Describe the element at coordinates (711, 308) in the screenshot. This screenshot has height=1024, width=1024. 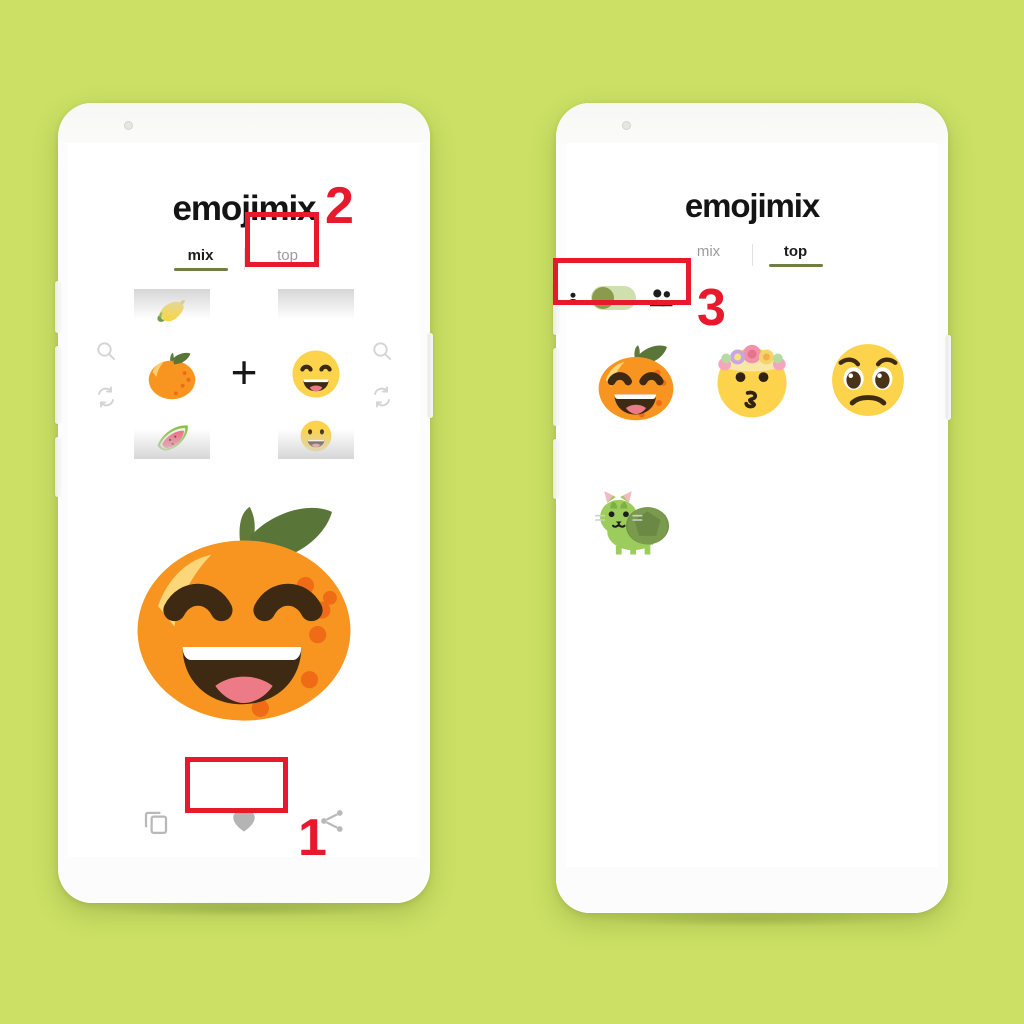
I see `annotation-number-3: 3` at that location.